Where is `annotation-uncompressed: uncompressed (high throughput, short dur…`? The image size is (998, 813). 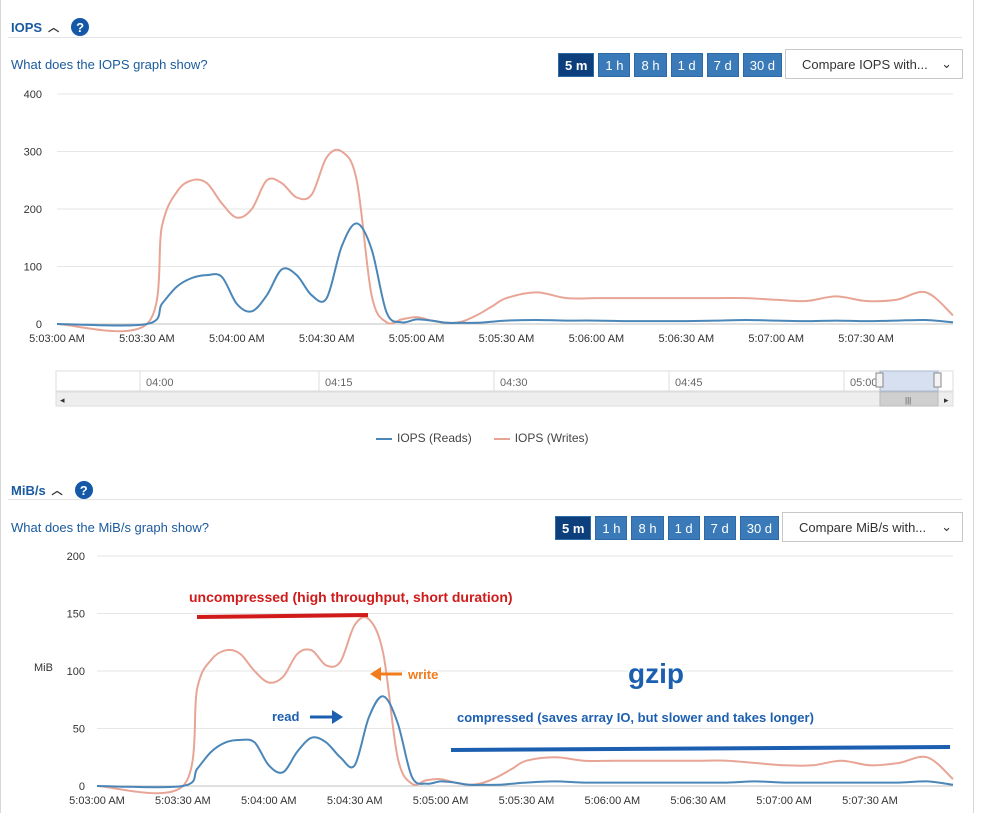
annotation-uncompressed: uncompressed (high throughput, short dur… is located at coordinates (351, 597).